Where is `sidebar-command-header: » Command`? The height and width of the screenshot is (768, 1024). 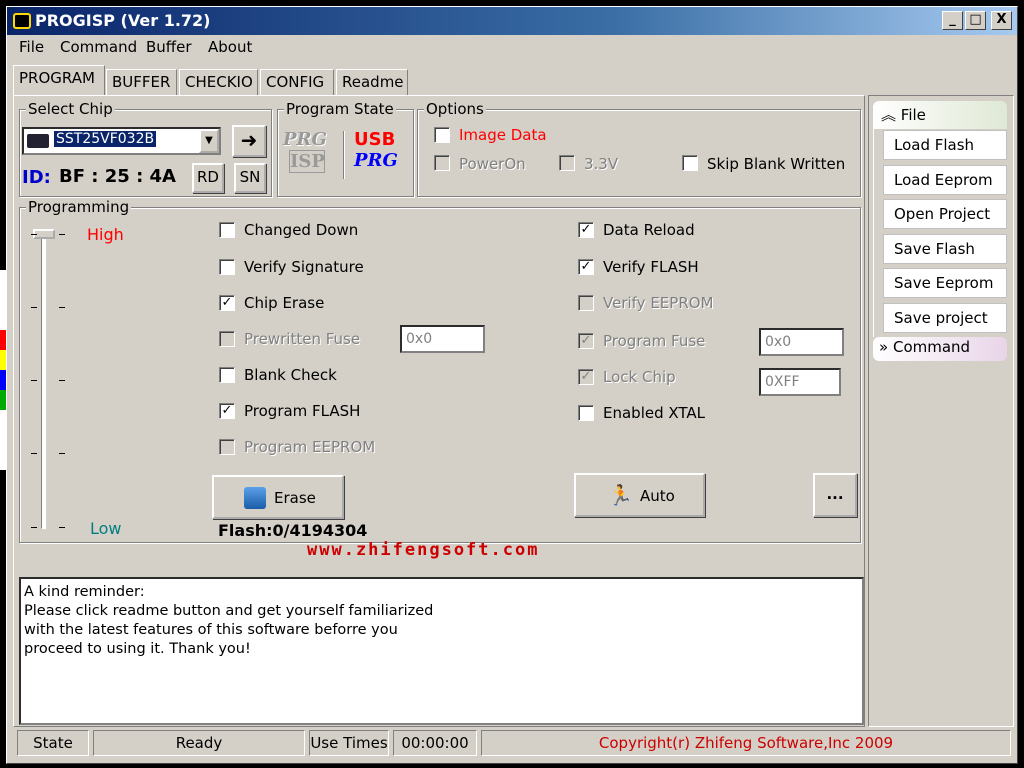
sidebar-command-header: » Command is located at coordinates (940, 349).